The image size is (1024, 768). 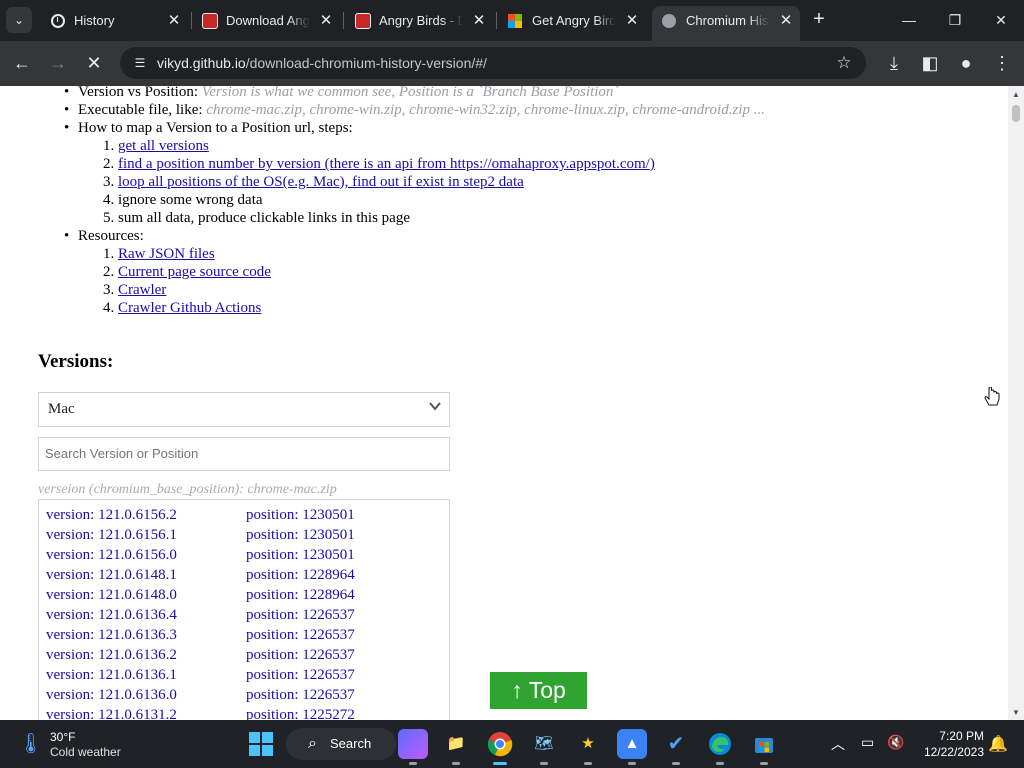 What do you see at coordinates (244, 677) in the screenshot?
I see `version-row: version: 121.0.6136.1 position: 1226537` at bounding box center [244, 677].